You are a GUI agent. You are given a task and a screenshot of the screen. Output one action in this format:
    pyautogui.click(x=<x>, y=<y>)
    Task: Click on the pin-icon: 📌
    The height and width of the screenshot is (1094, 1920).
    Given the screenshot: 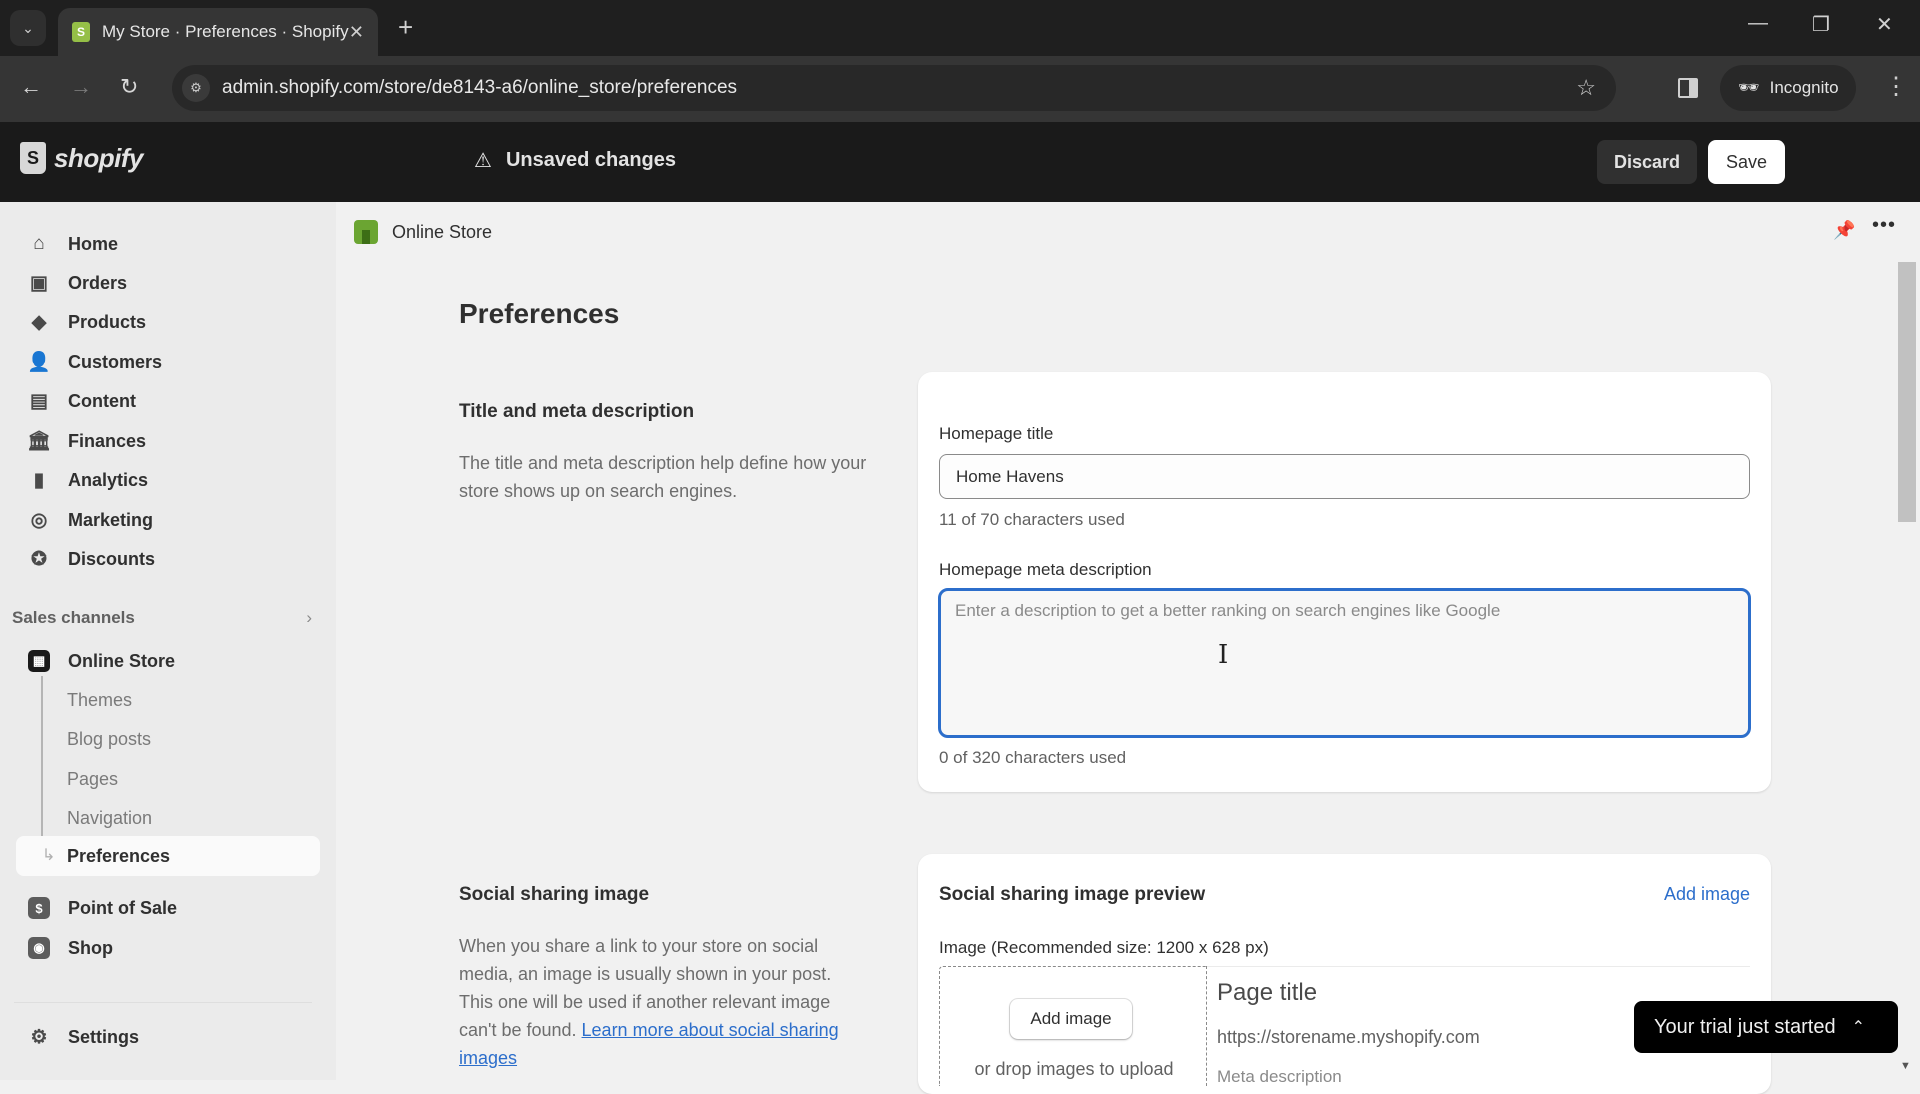 What is the action you would take?
    pyautogui.click(x=1844, y=230)
    